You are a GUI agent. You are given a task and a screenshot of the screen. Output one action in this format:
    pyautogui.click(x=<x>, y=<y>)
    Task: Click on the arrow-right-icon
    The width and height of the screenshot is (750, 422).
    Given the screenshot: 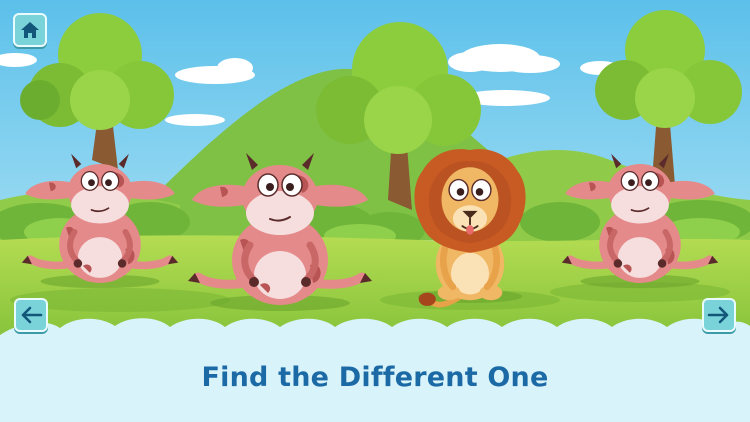 What is the action you would take?
    pyautogui.click(x=718, y=315)
    